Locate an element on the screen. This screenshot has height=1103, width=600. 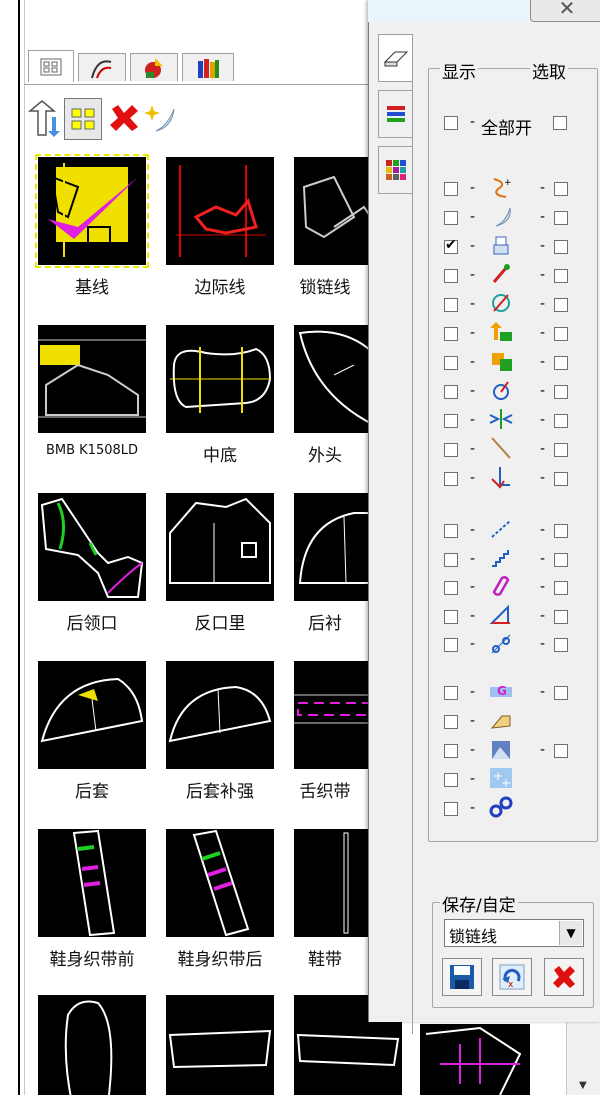
pattern-thumbnail-houtao is located at coordinates (92, 715).